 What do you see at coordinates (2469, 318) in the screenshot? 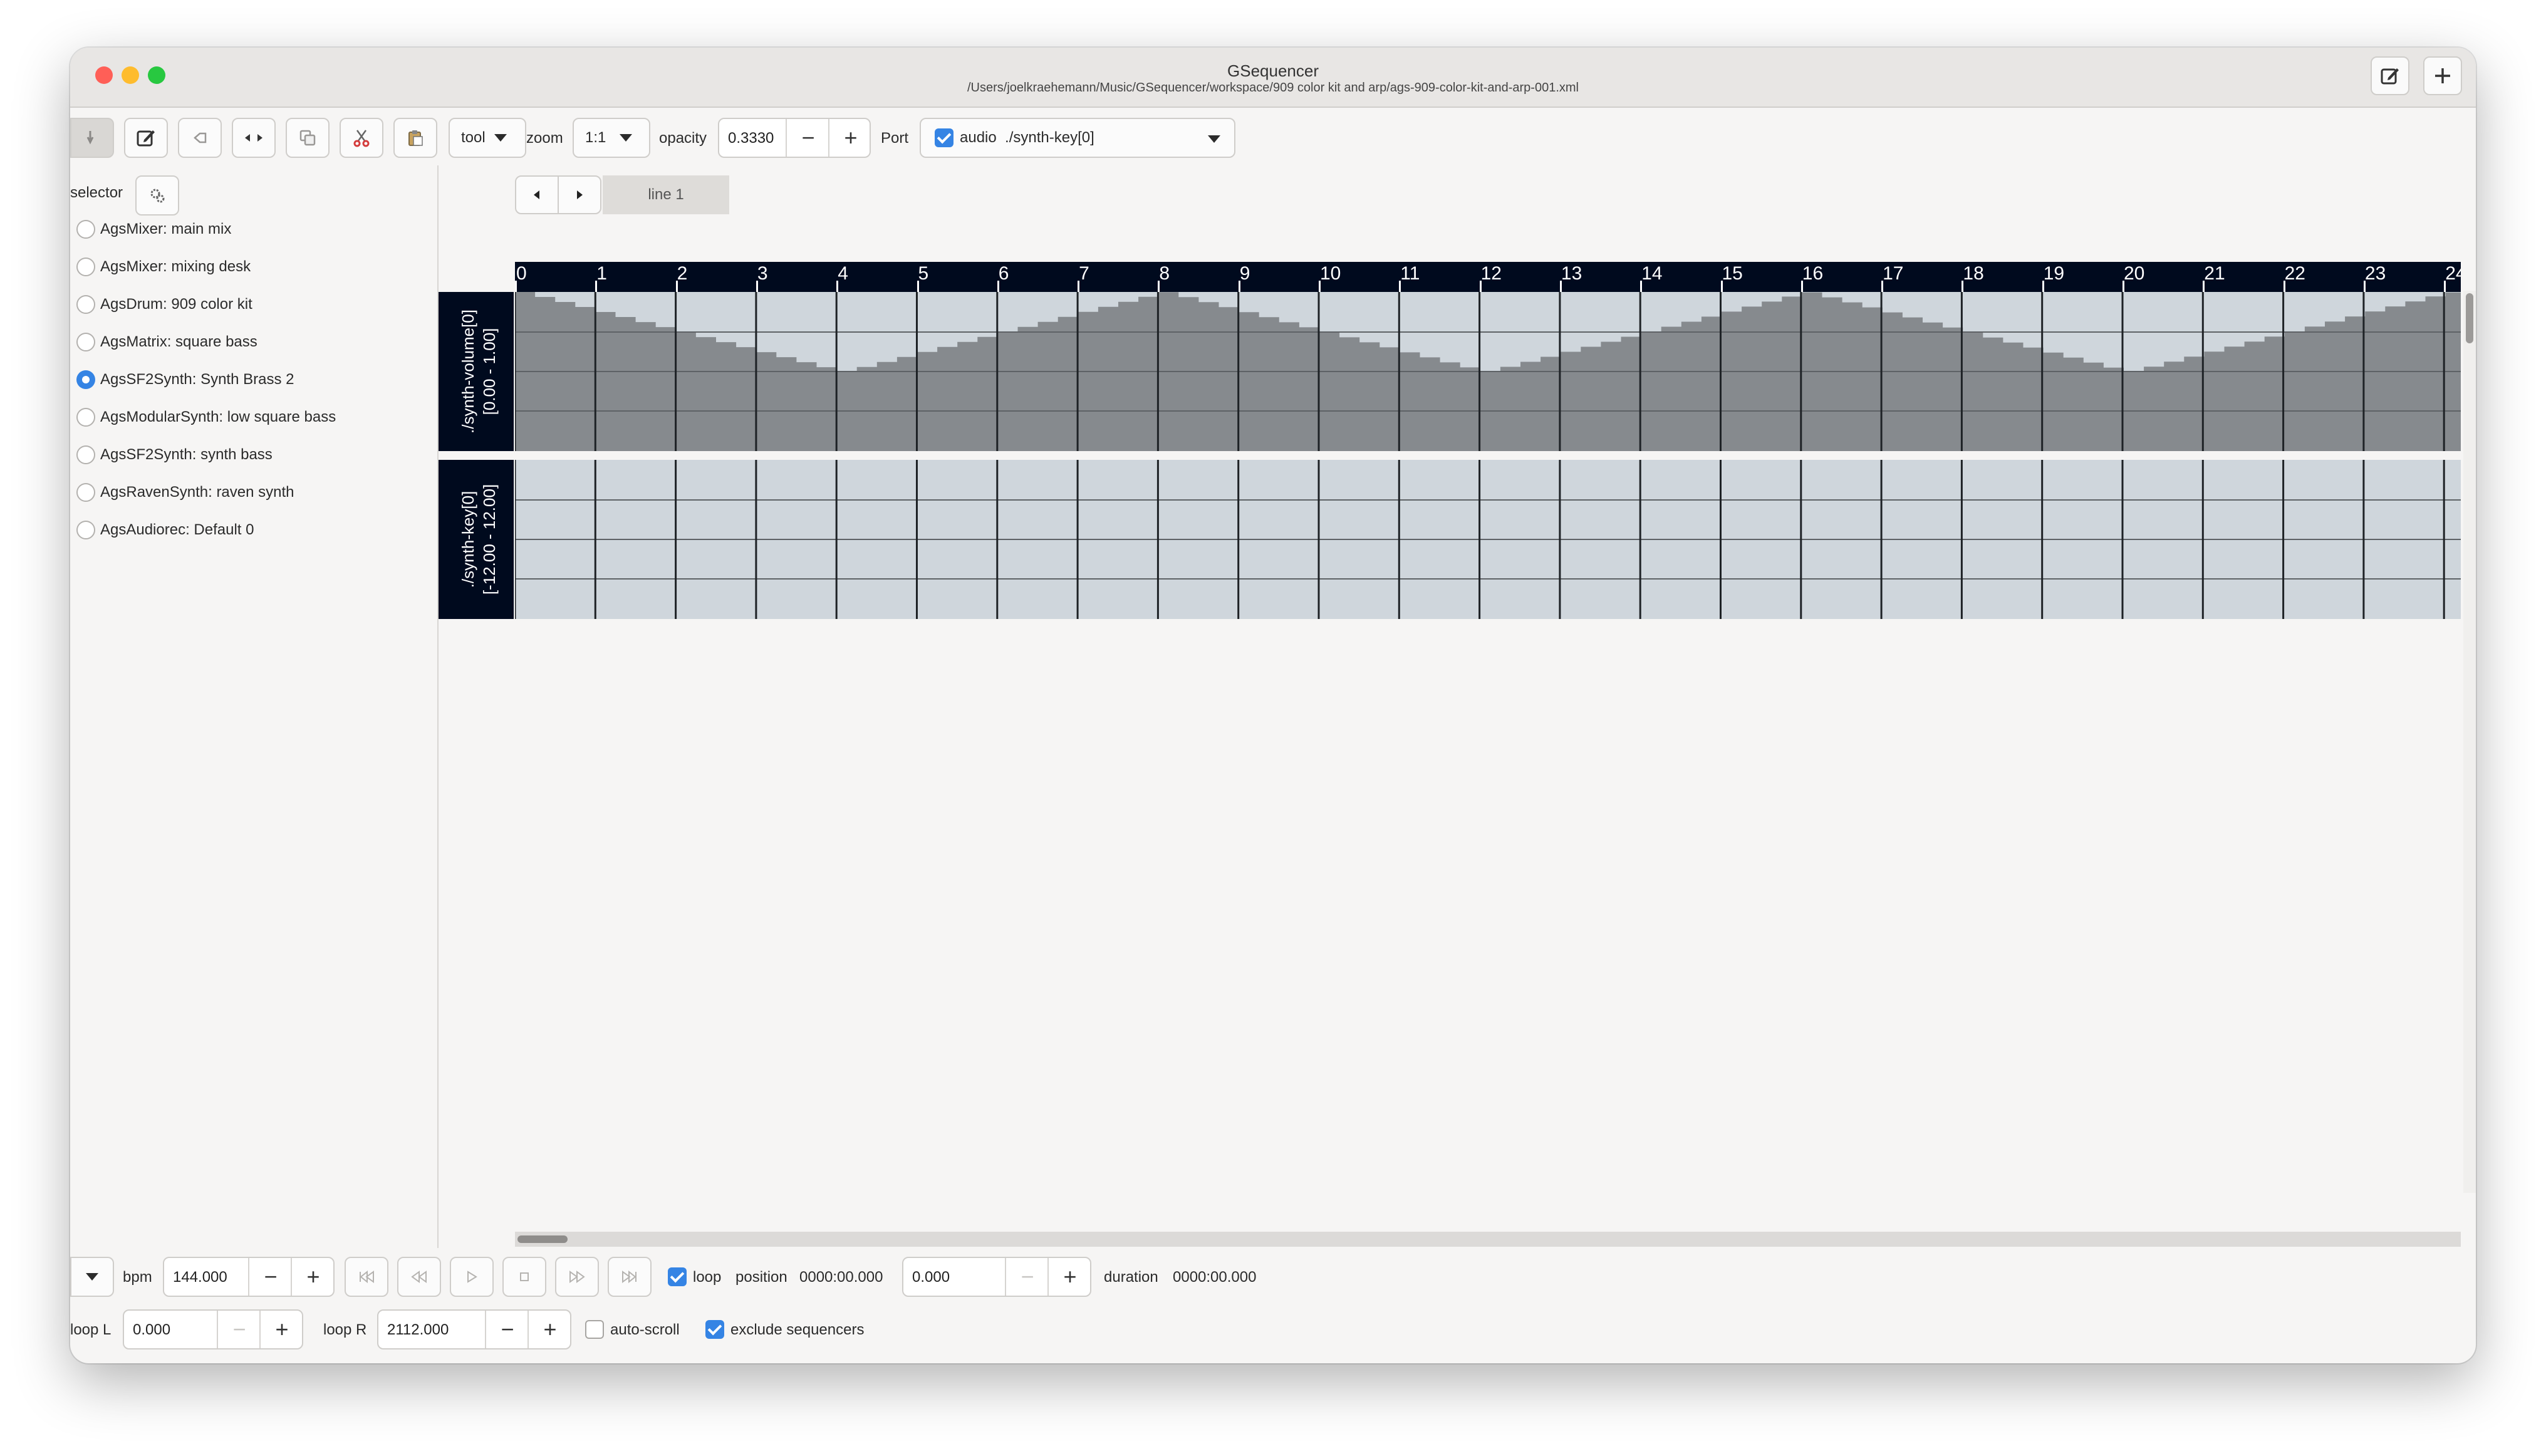
I see `vertical-scrollbar-thumb` at bounding box center [2469, 318].